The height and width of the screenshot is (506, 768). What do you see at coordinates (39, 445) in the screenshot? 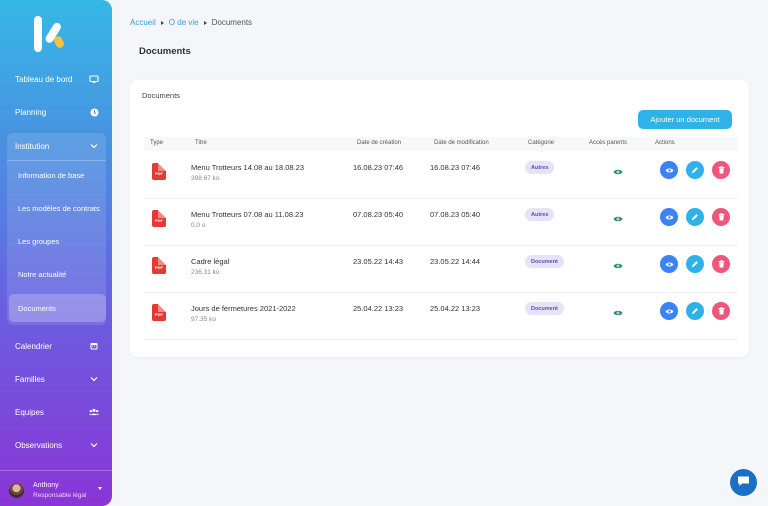
I see `sidebar-item-label: Observations` at bounding box center [39, 445].